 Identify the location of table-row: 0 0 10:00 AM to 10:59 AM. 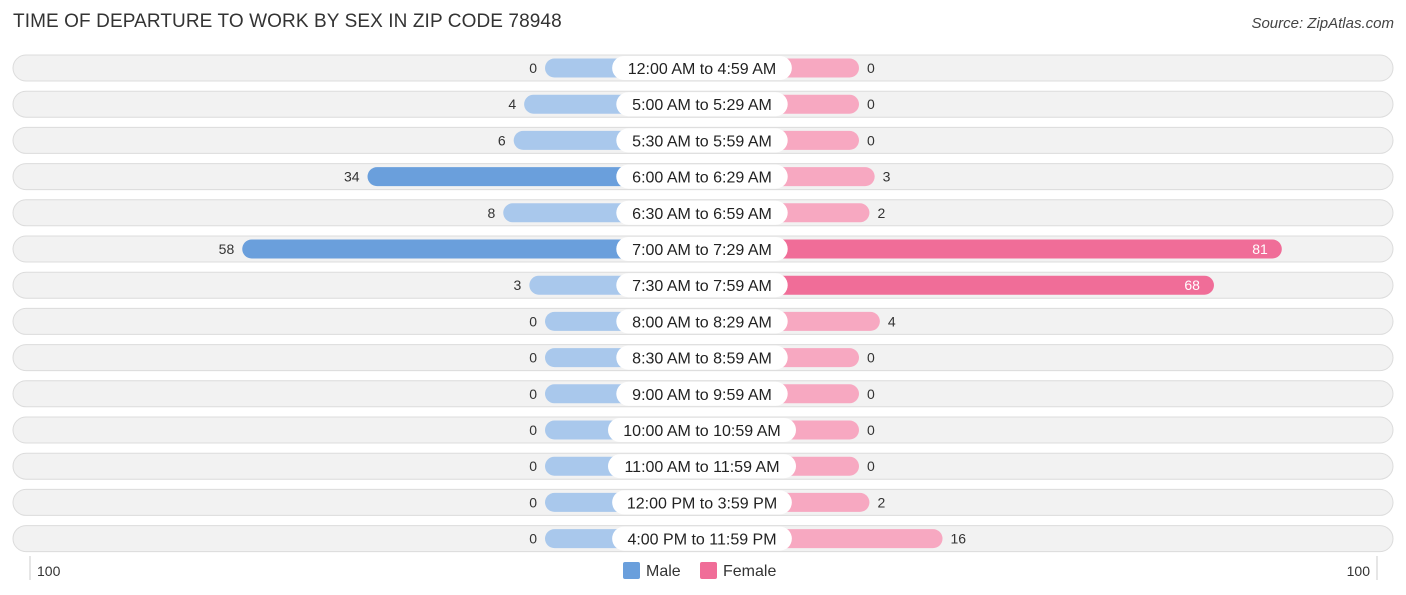
(703, 430).